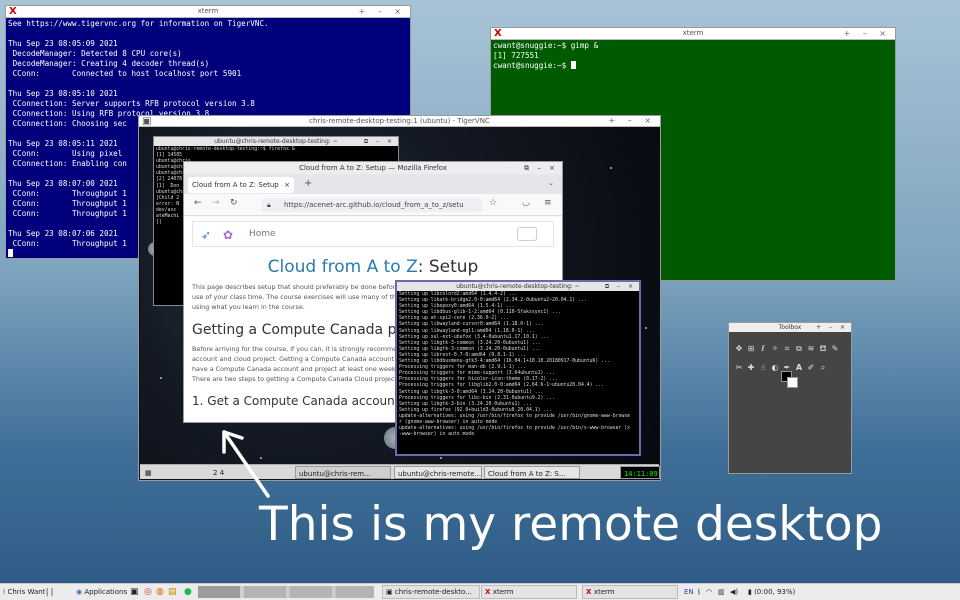 Image resolution: width=960 pixels, height=600 pixels. What do you see at coordinates (734, 592) in the screenshot?
I see `volume-icon: ◀︎)` at bounding box center [734, 592].